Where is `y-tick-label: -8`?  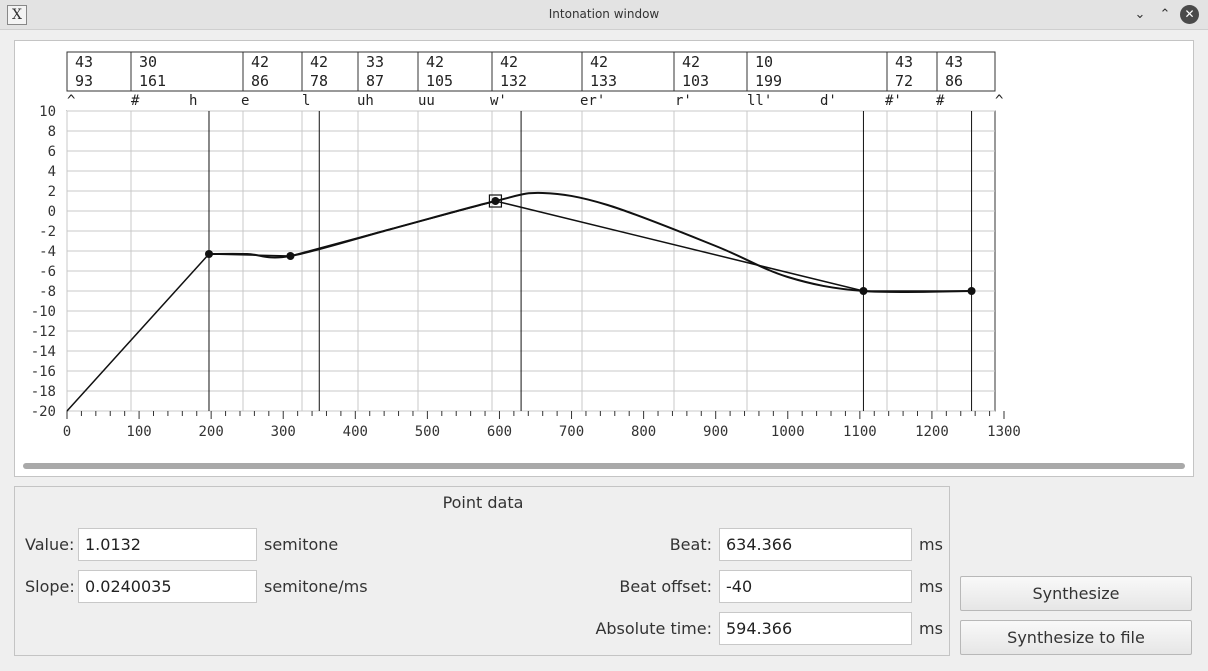 y-tick-label: -8 is located at coordinates (47, 292).